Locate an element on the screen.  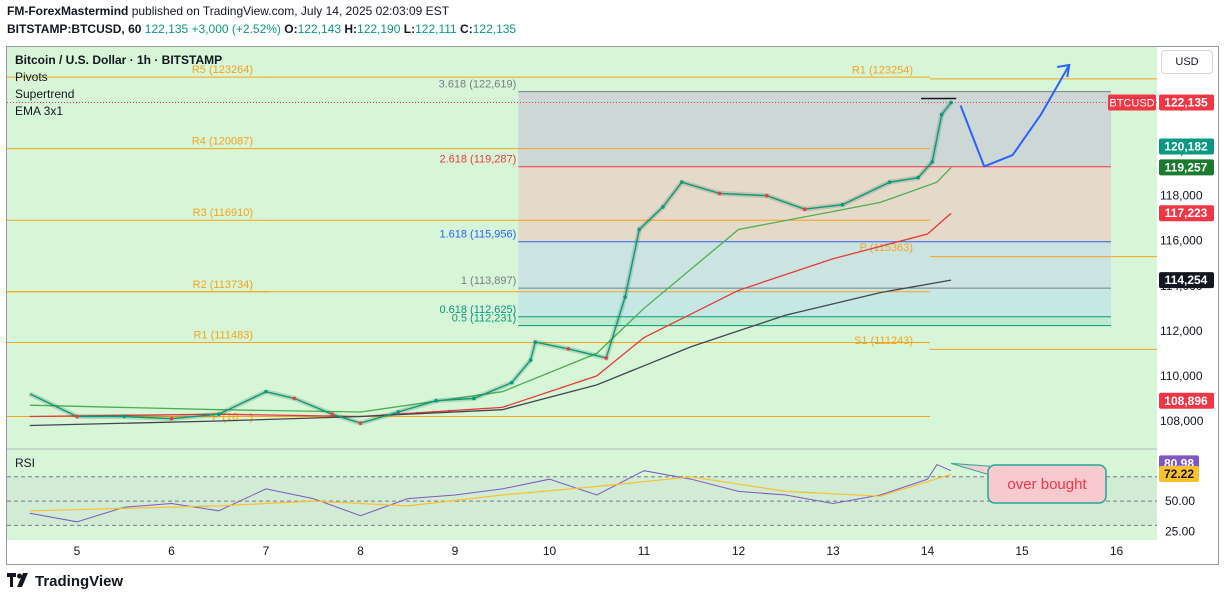
price-tag: 120,182 is located at coordinates (1186, 147).